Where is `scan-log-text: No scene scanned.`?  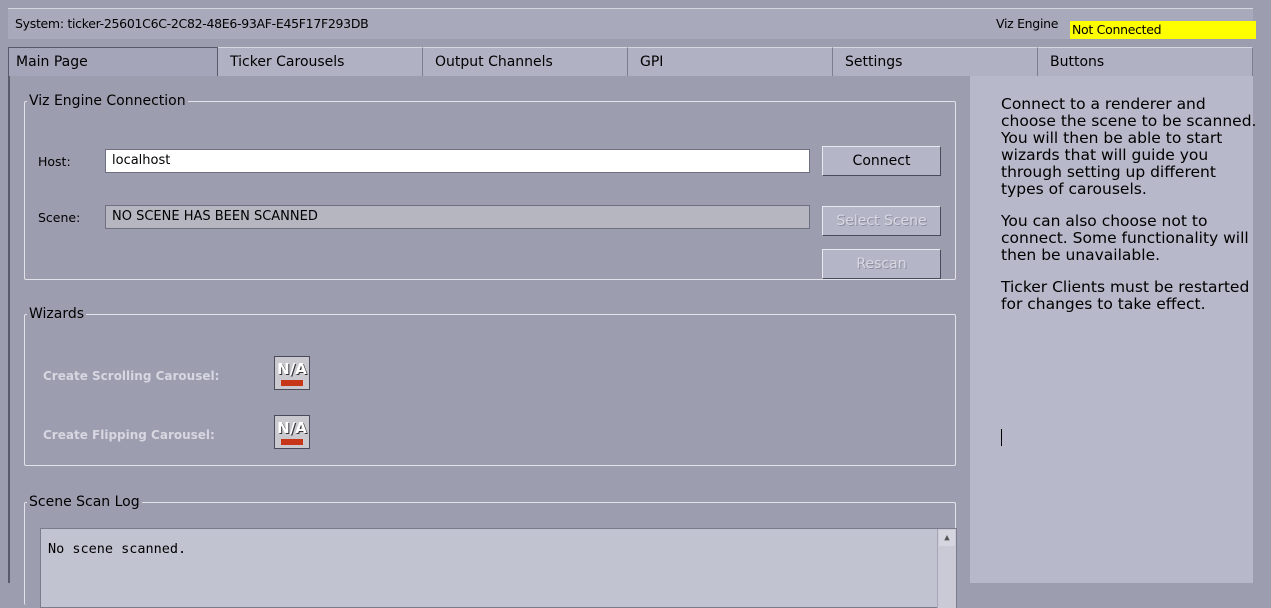
scan-log-text: No scene scanned. is located at coordinates (117, 549).